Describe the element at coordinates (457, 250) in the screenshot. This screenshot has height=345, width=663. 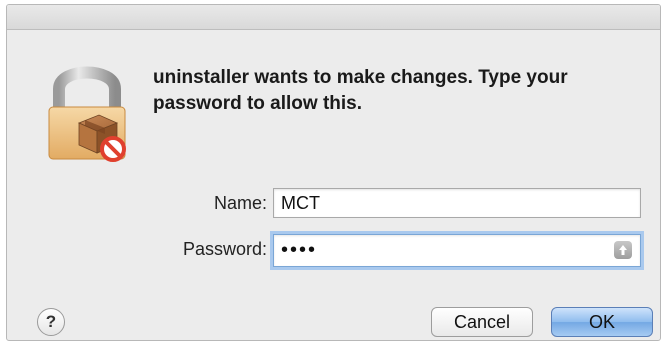
I see `password-field: ••••` at that location.